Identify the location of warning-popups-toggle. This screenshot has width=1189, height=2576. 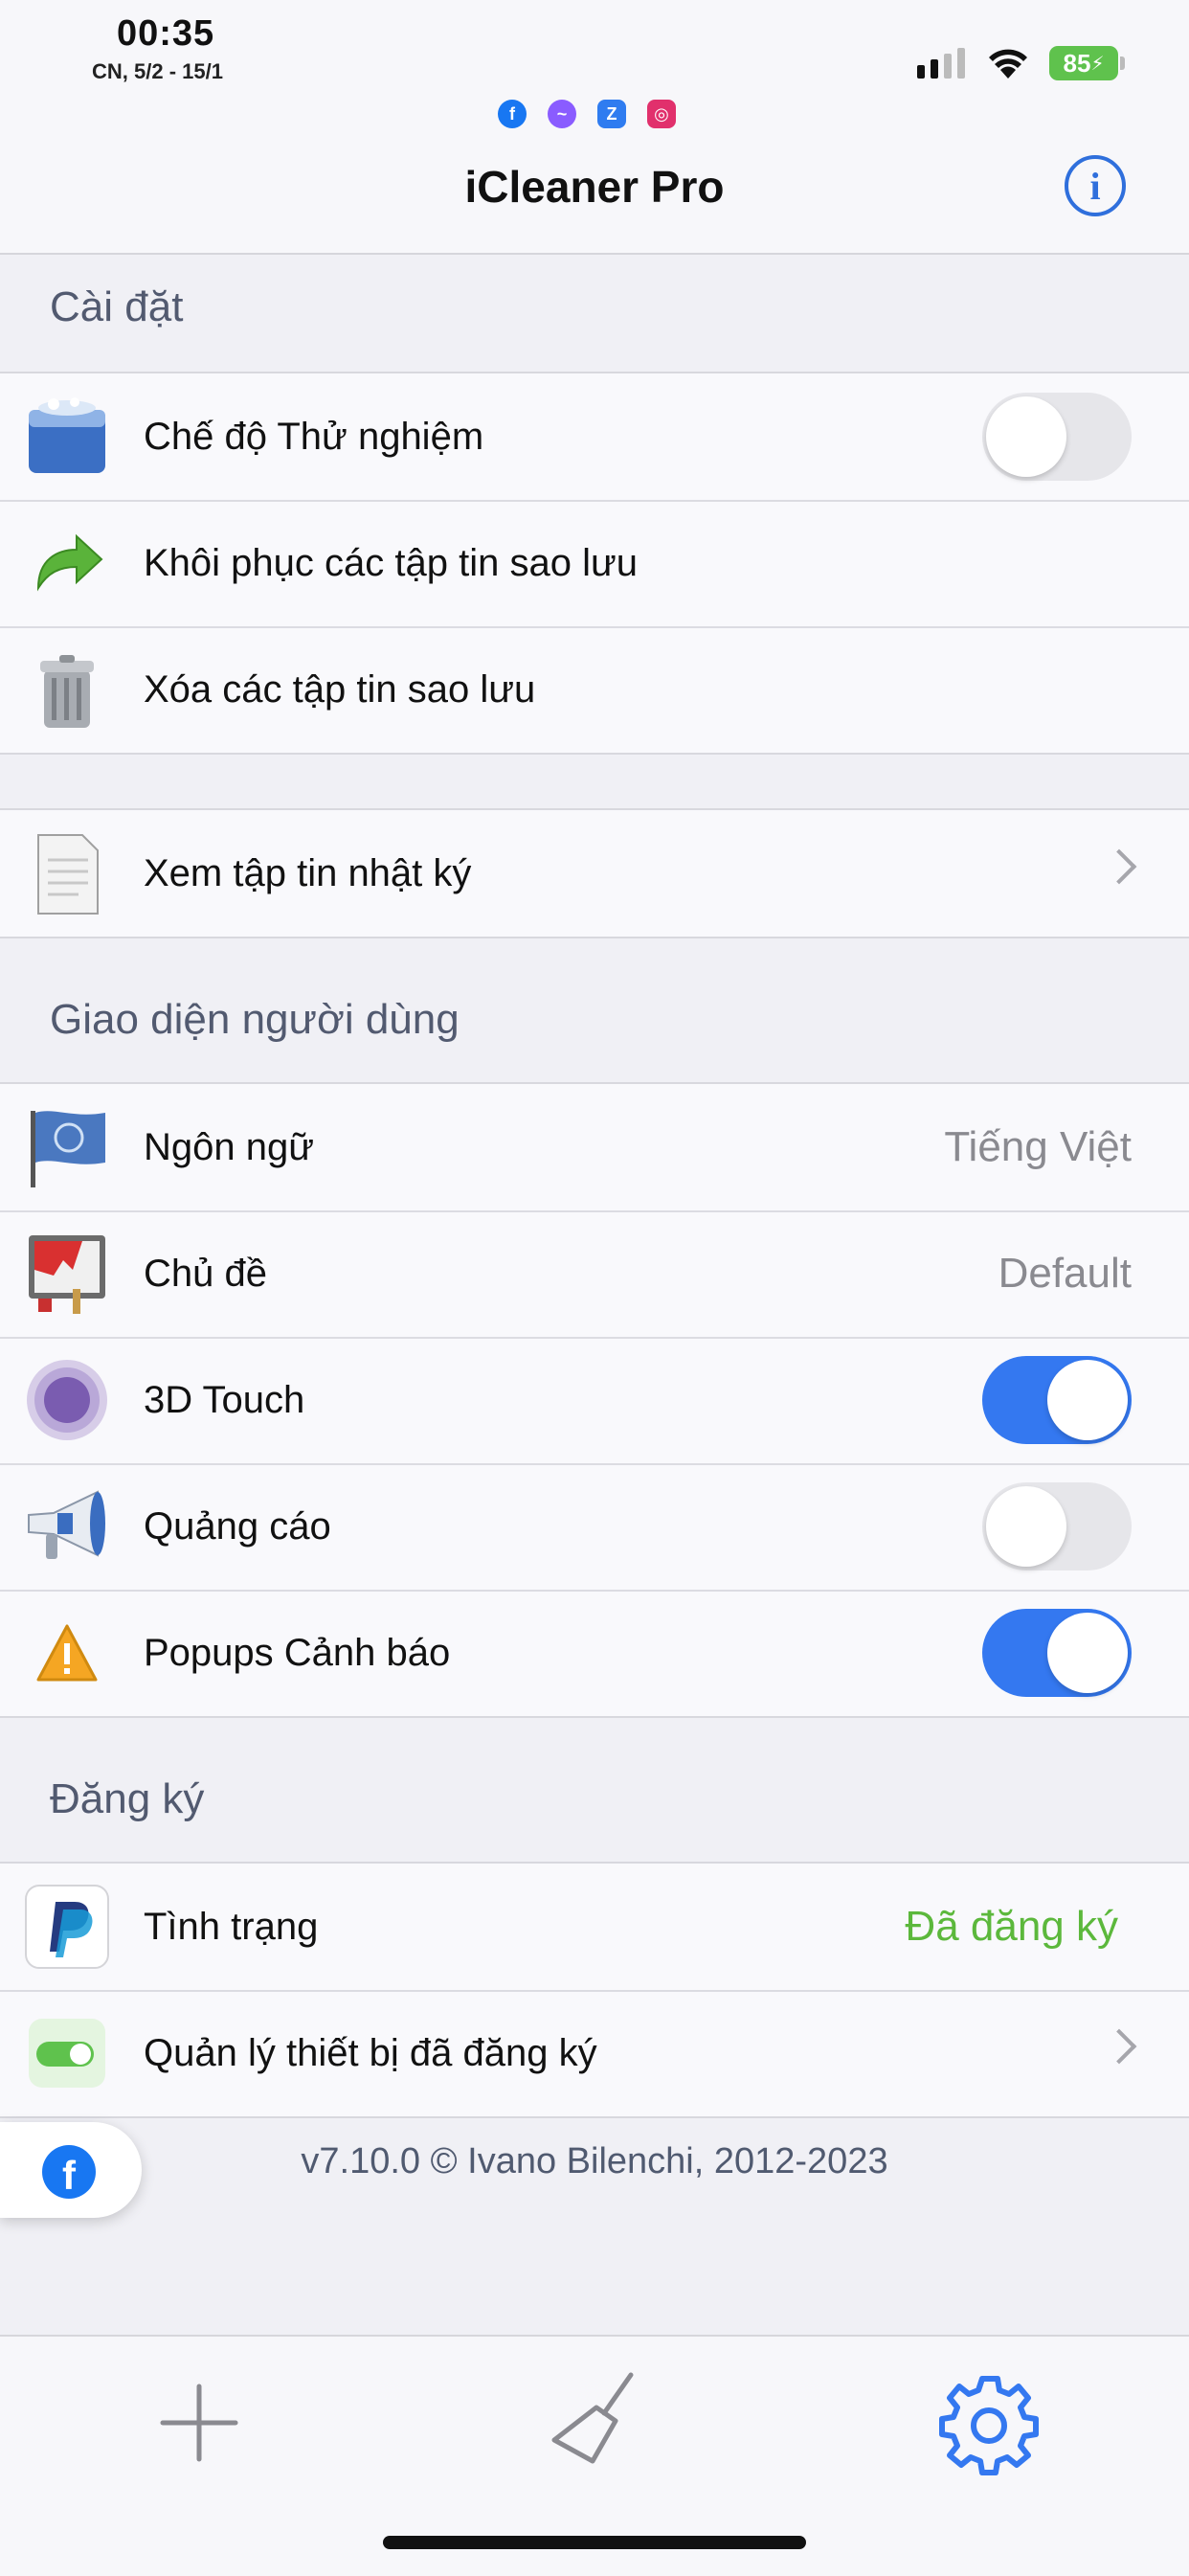
(1057, 1653).